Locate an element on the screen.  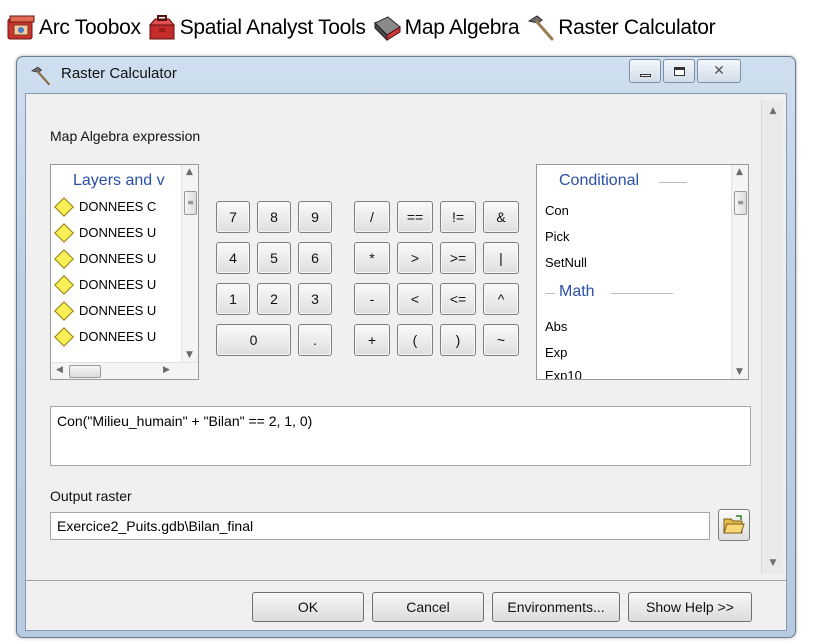
window-title: Raster Calculator is located at coordinates (119, 73).